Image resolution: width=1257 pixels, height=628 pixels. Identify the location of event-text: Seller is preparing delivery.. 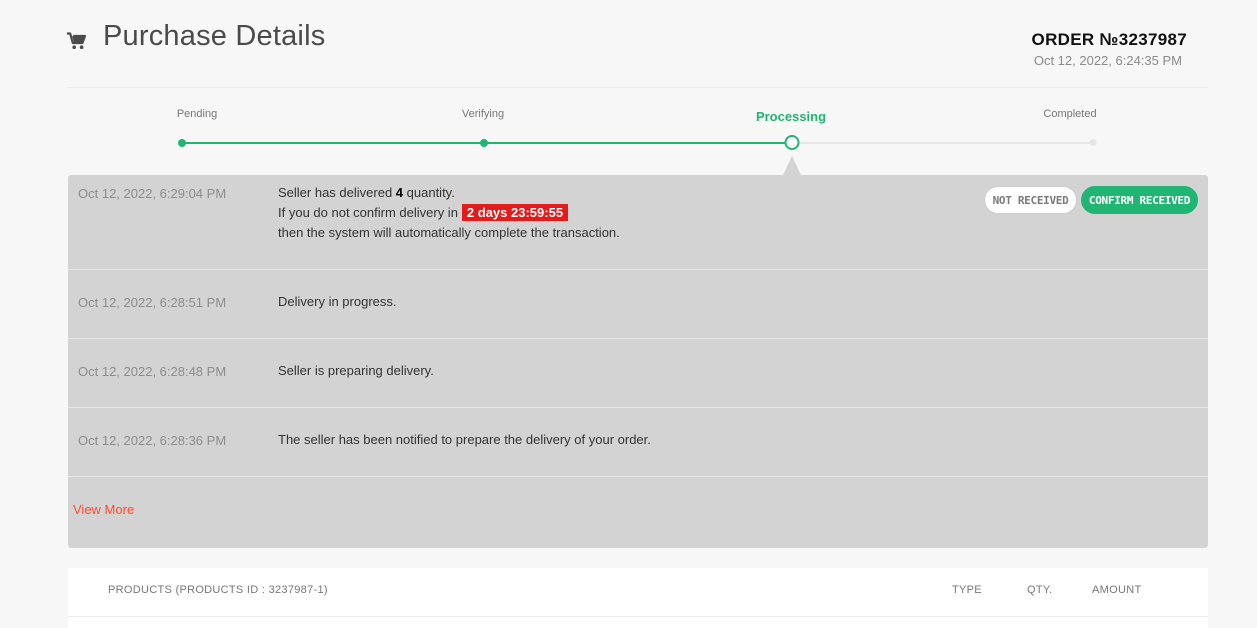
(356, 370).